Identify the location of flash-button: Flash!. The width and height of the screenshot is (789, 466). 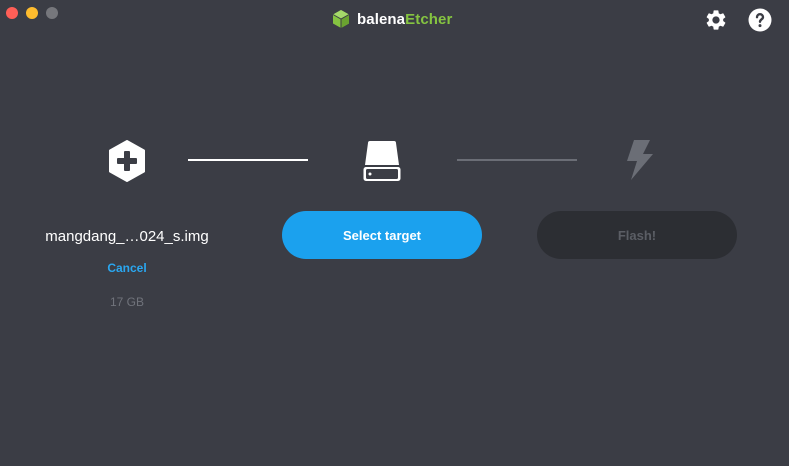
(637, 235).